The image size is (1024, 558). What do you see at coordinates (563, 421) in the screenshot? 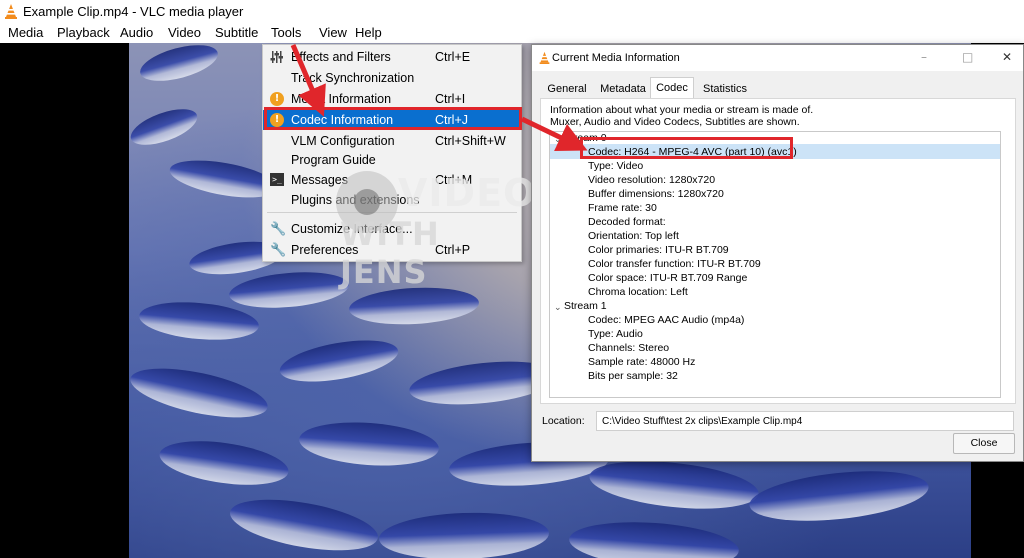
I see `location-label: Location:` at bounding box center [563, 421].